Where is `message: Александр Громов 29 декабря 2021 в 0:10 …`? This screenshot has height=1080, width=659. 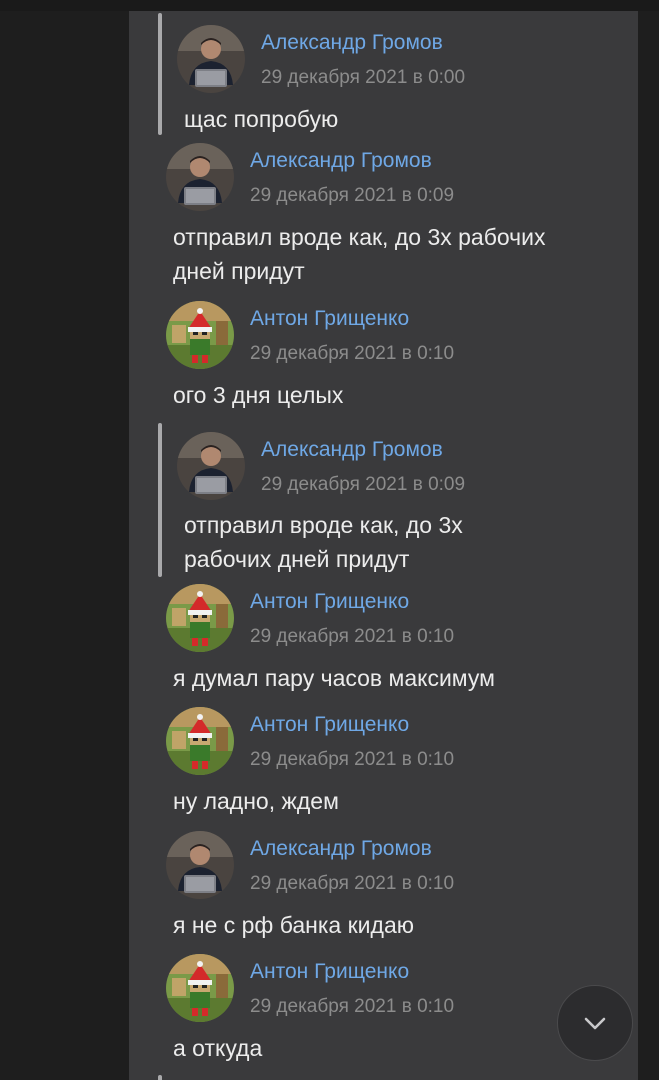
message: Александр Громов 29 декабря 2021 в 0:10 … is located at coordinates (383, 891).